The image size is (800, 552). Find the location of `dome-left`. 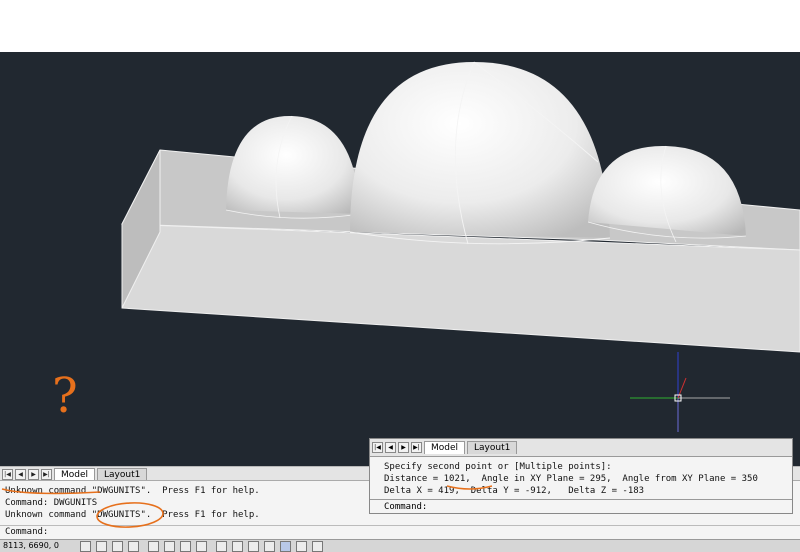

dome-left is located at coordinates (293, 164).